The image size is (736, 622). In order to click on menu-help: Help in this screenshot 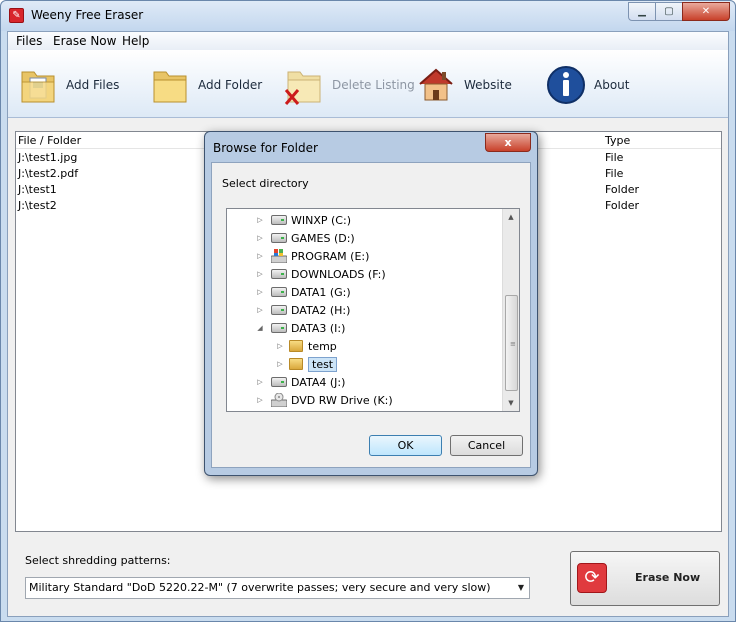, I will do `click(135, 41)`.